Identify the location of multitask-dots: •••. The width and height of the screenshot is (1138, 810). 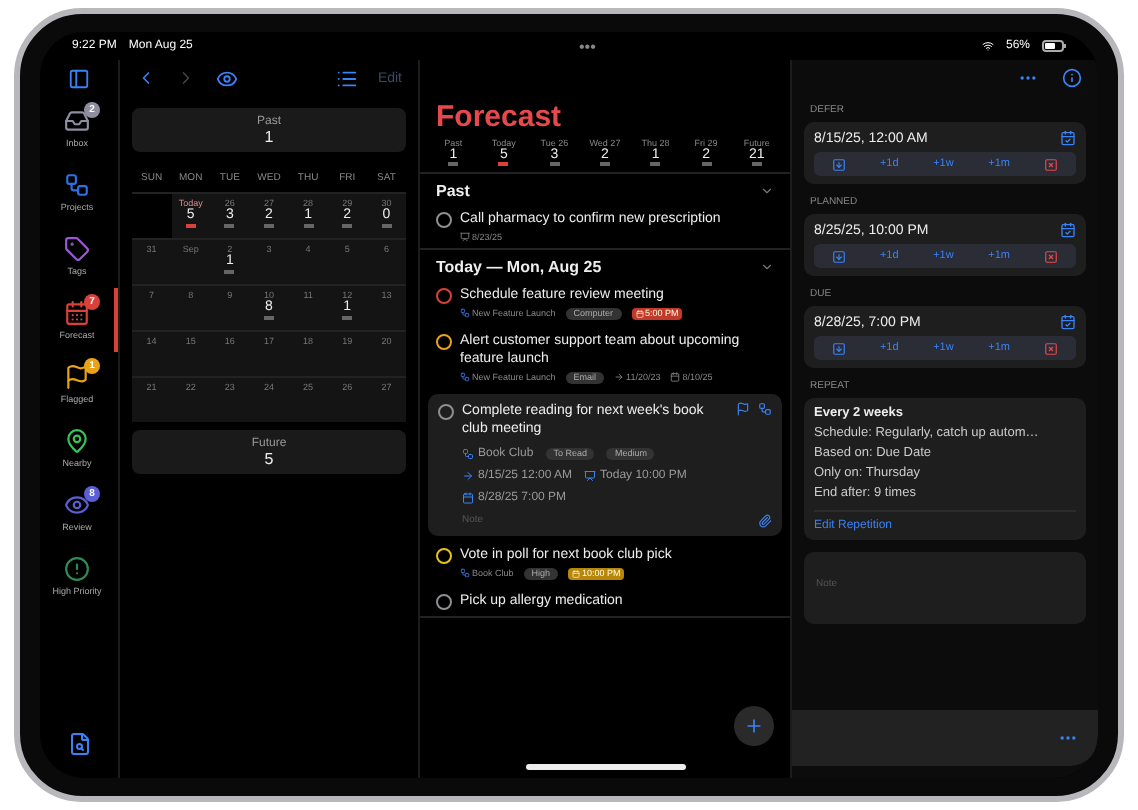
(587, 46).